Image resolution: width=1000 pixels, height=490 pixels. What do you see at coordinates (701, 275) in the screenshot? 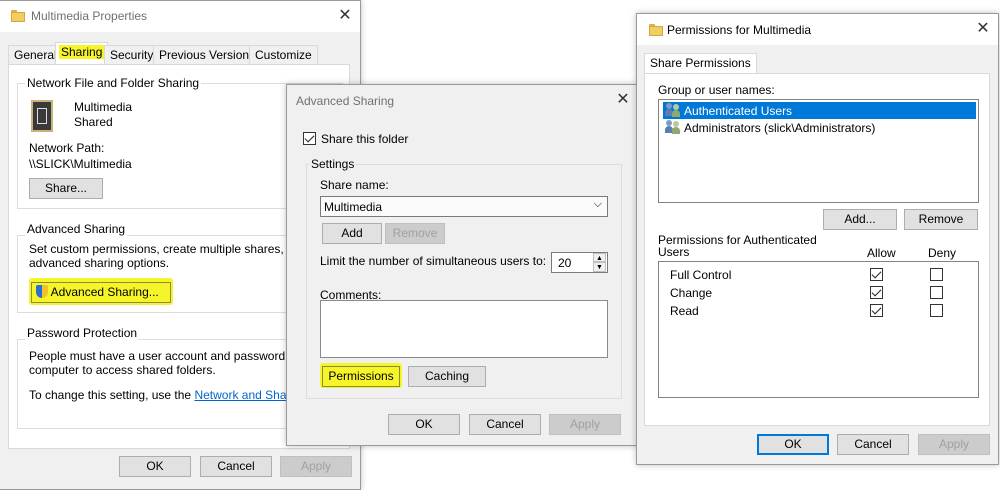
I see `permission-name: Full Control` at bounding box center [701, 275].